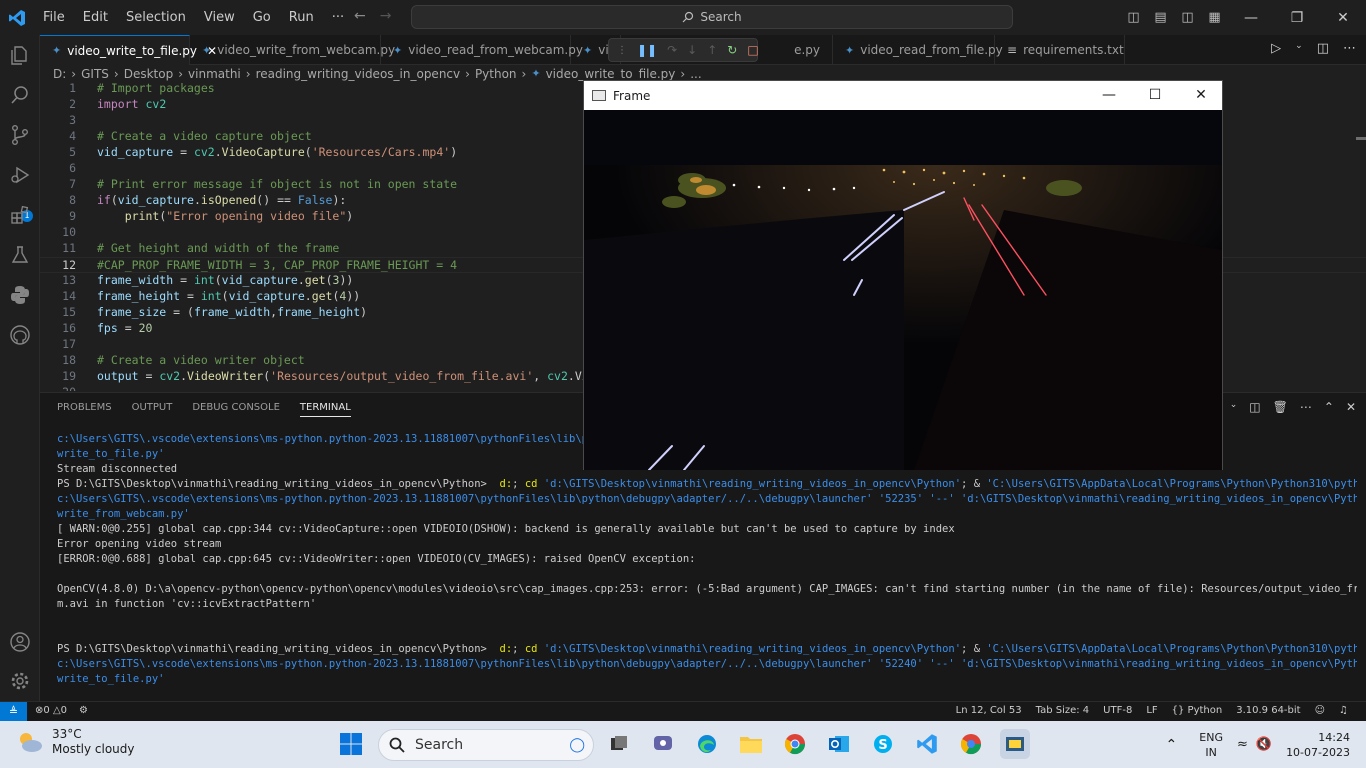 This screenshot has width=1366, height=768. I want to click on encoding: UTF-8, so click(1117, 710).